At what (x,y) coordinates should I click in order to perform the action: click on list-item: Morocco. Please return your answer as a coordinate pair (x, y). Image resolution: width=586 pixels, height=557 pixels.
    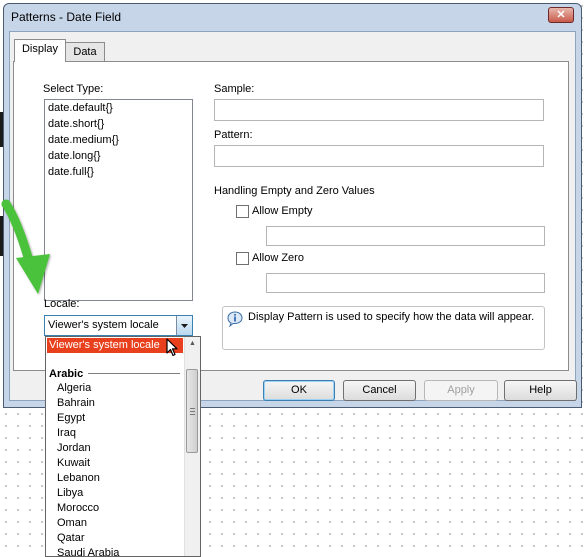
    Looking at the image, I should click on (78, 508).